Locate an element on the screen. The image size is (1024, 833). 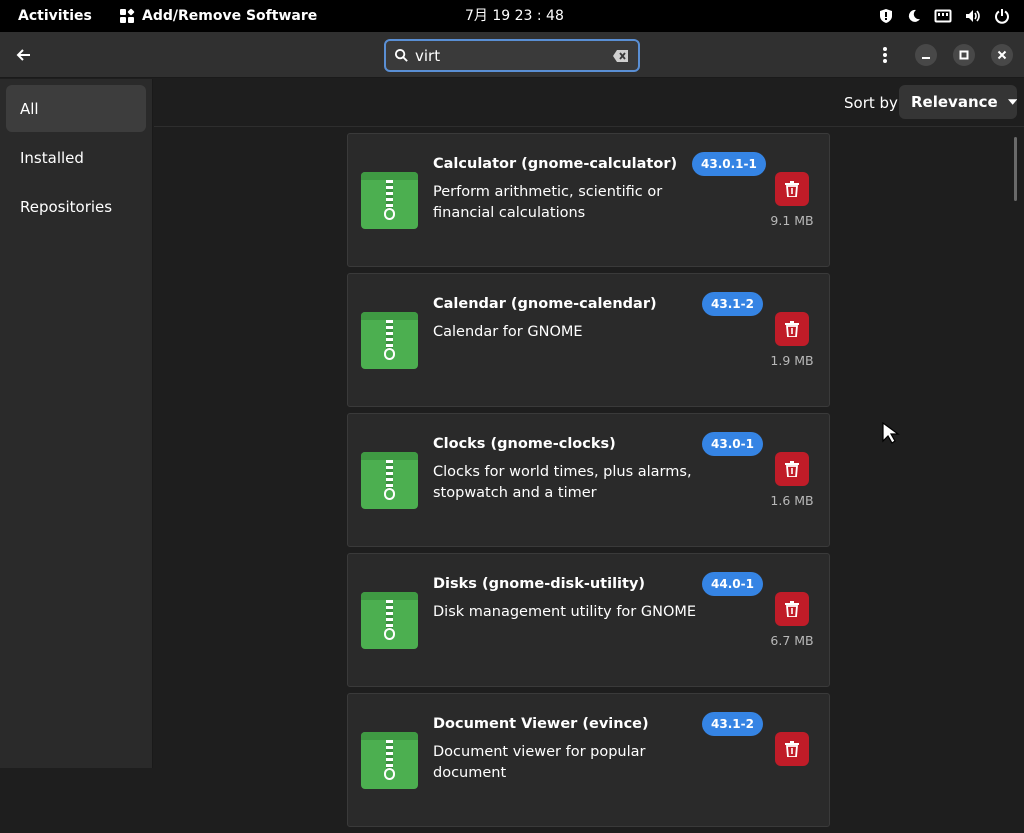
scrollbar-thumb is located at coordinates (1015, 169).